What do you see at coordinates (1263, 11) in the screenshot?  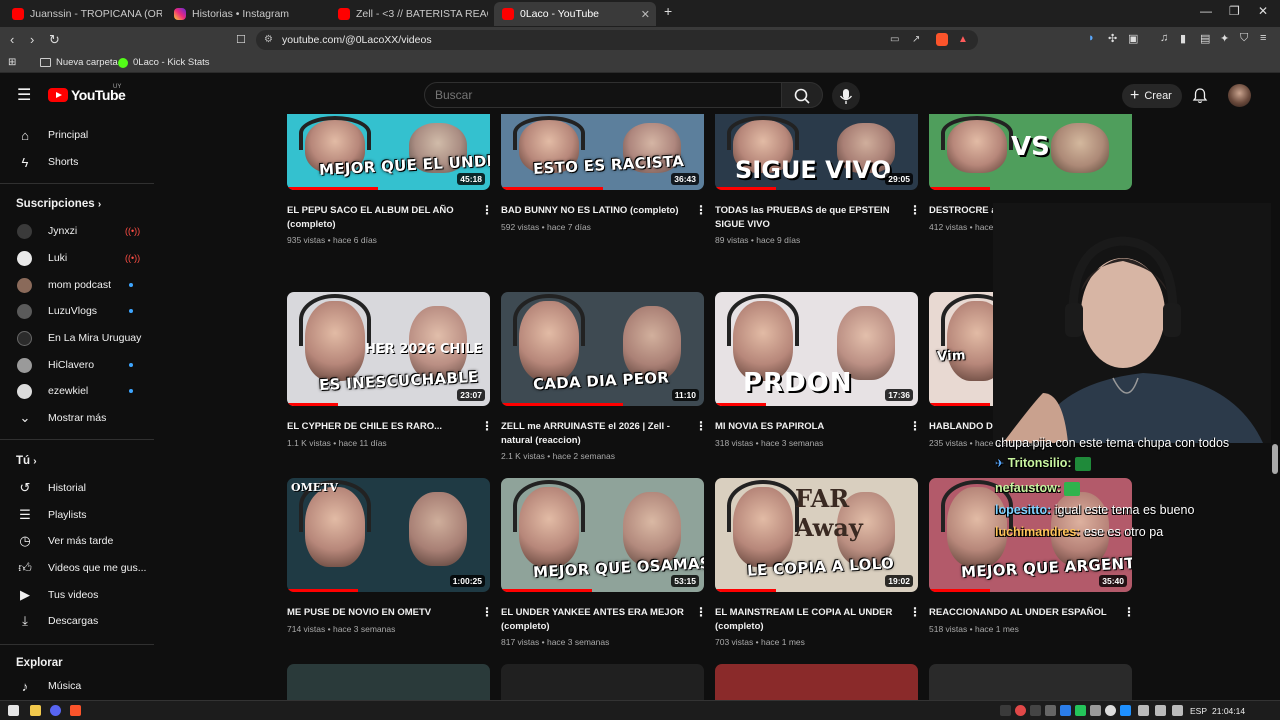 I see `close-window-icon: ✕` at bounding box center [1263, 11].